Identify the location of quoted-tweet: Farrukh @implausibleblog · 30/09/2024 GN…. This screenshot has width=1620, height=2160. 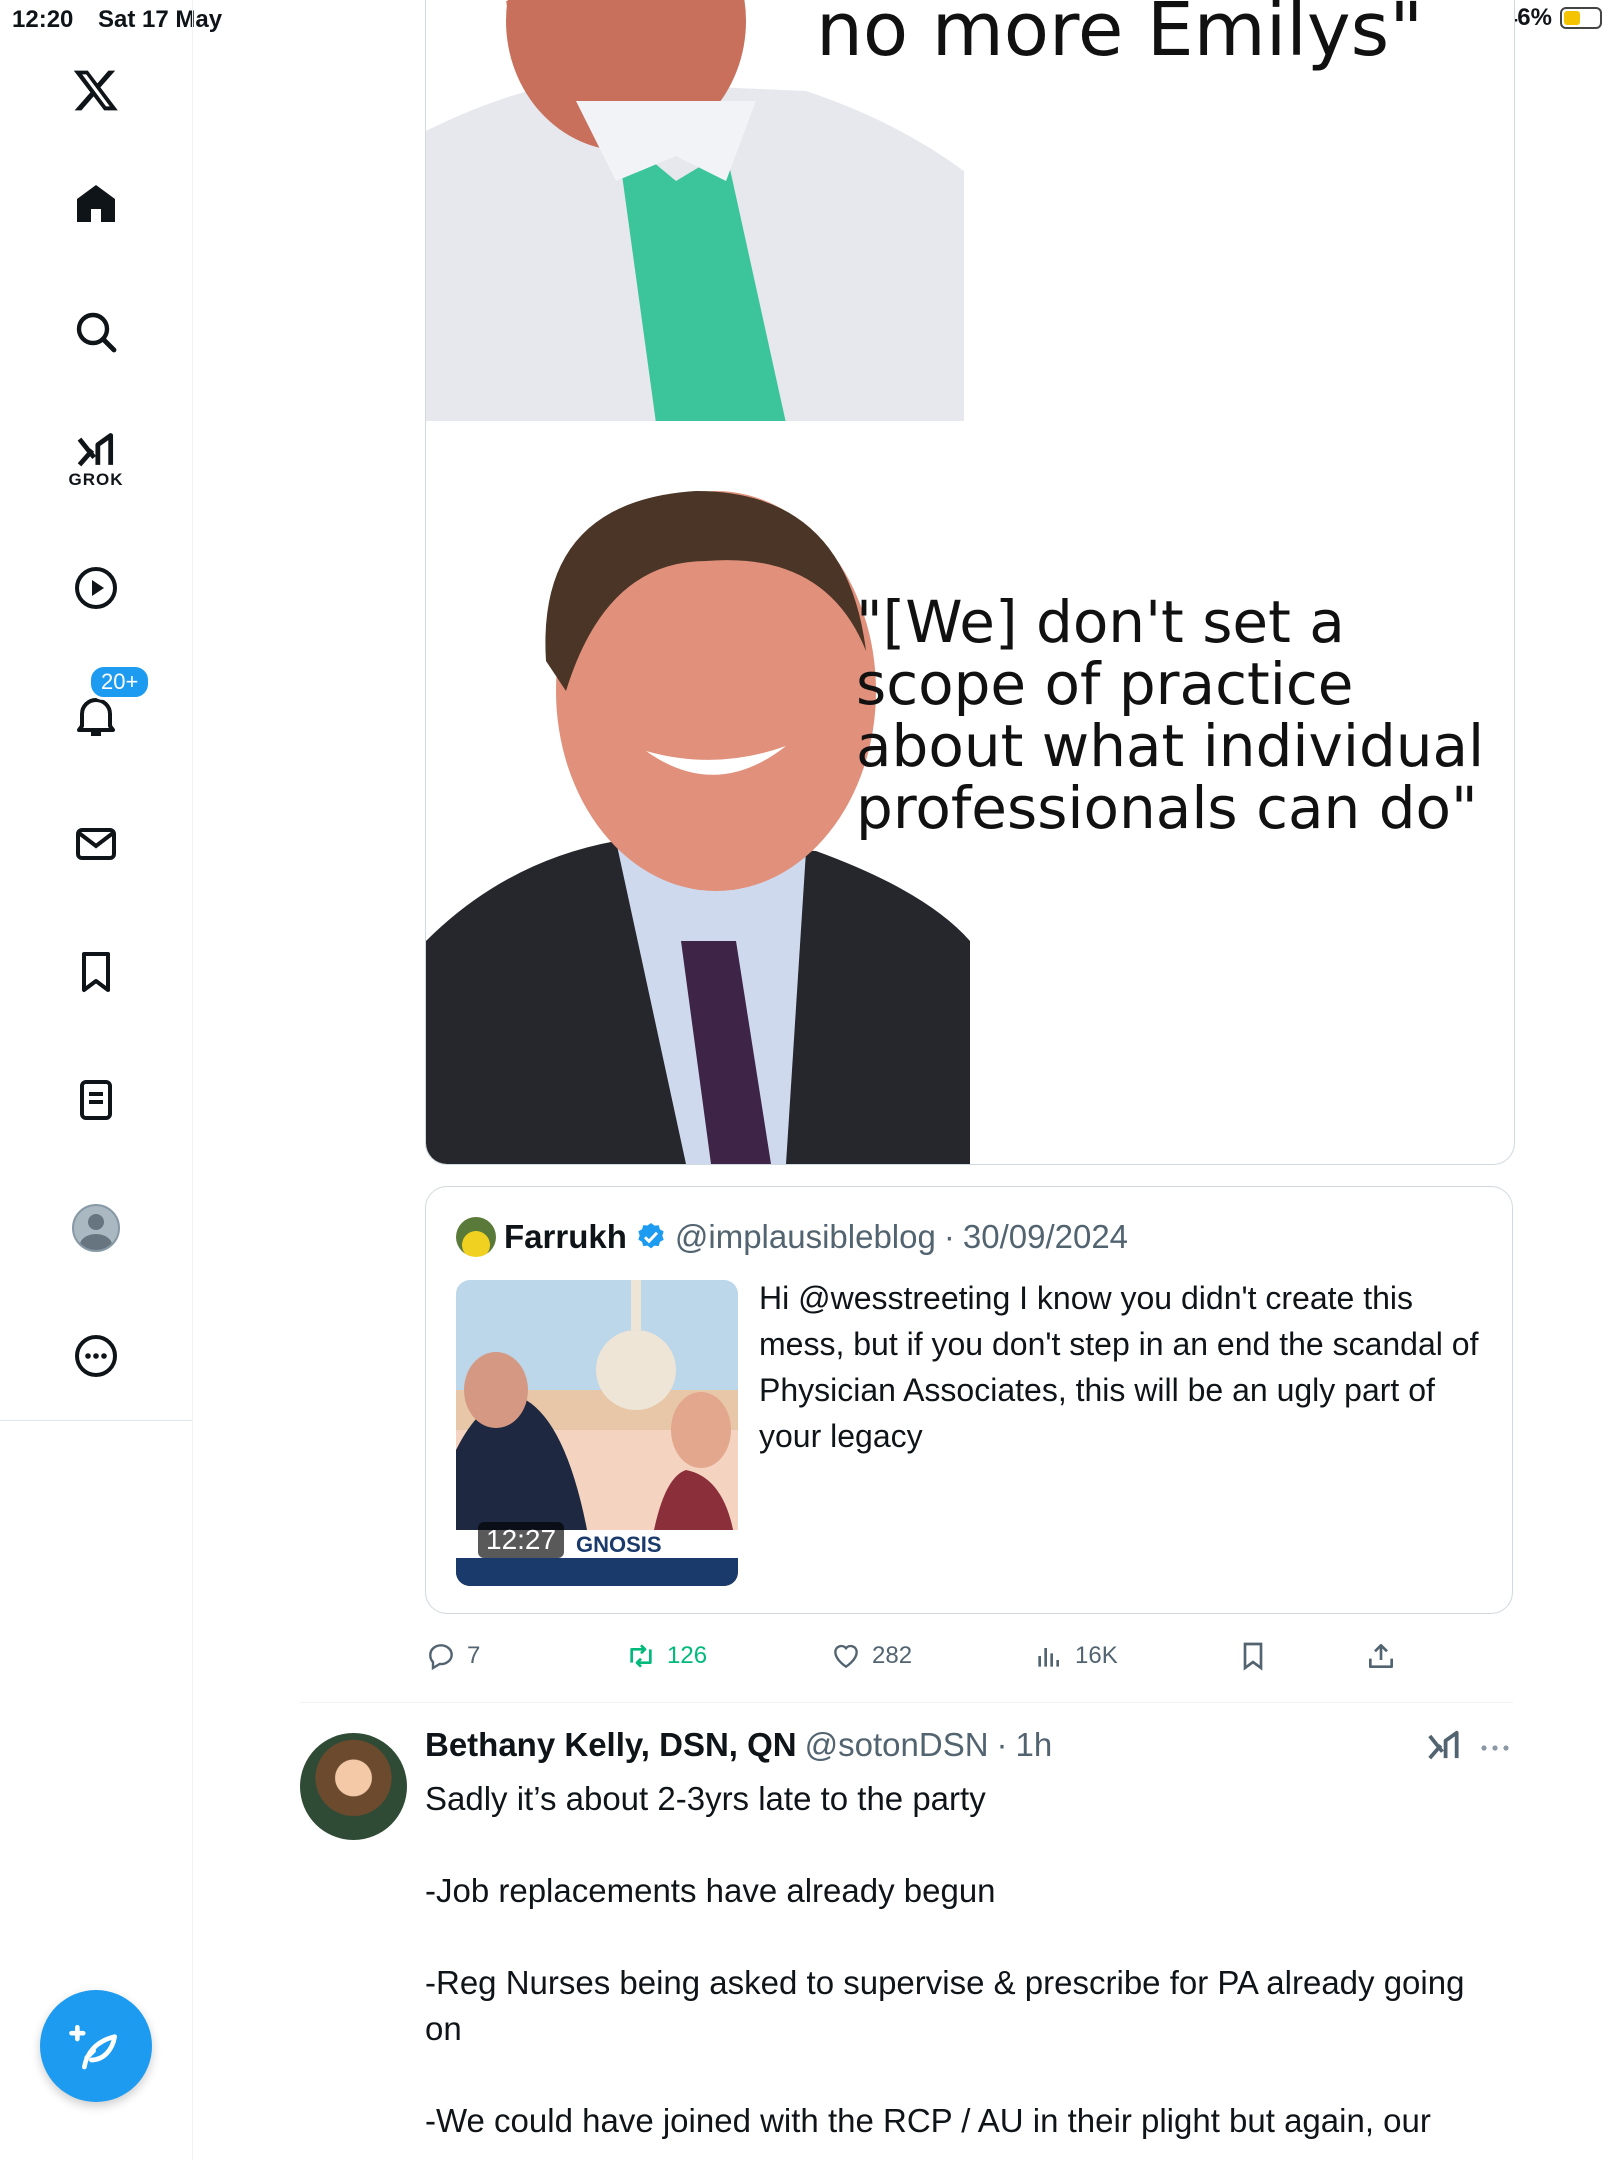
(969, 1400).